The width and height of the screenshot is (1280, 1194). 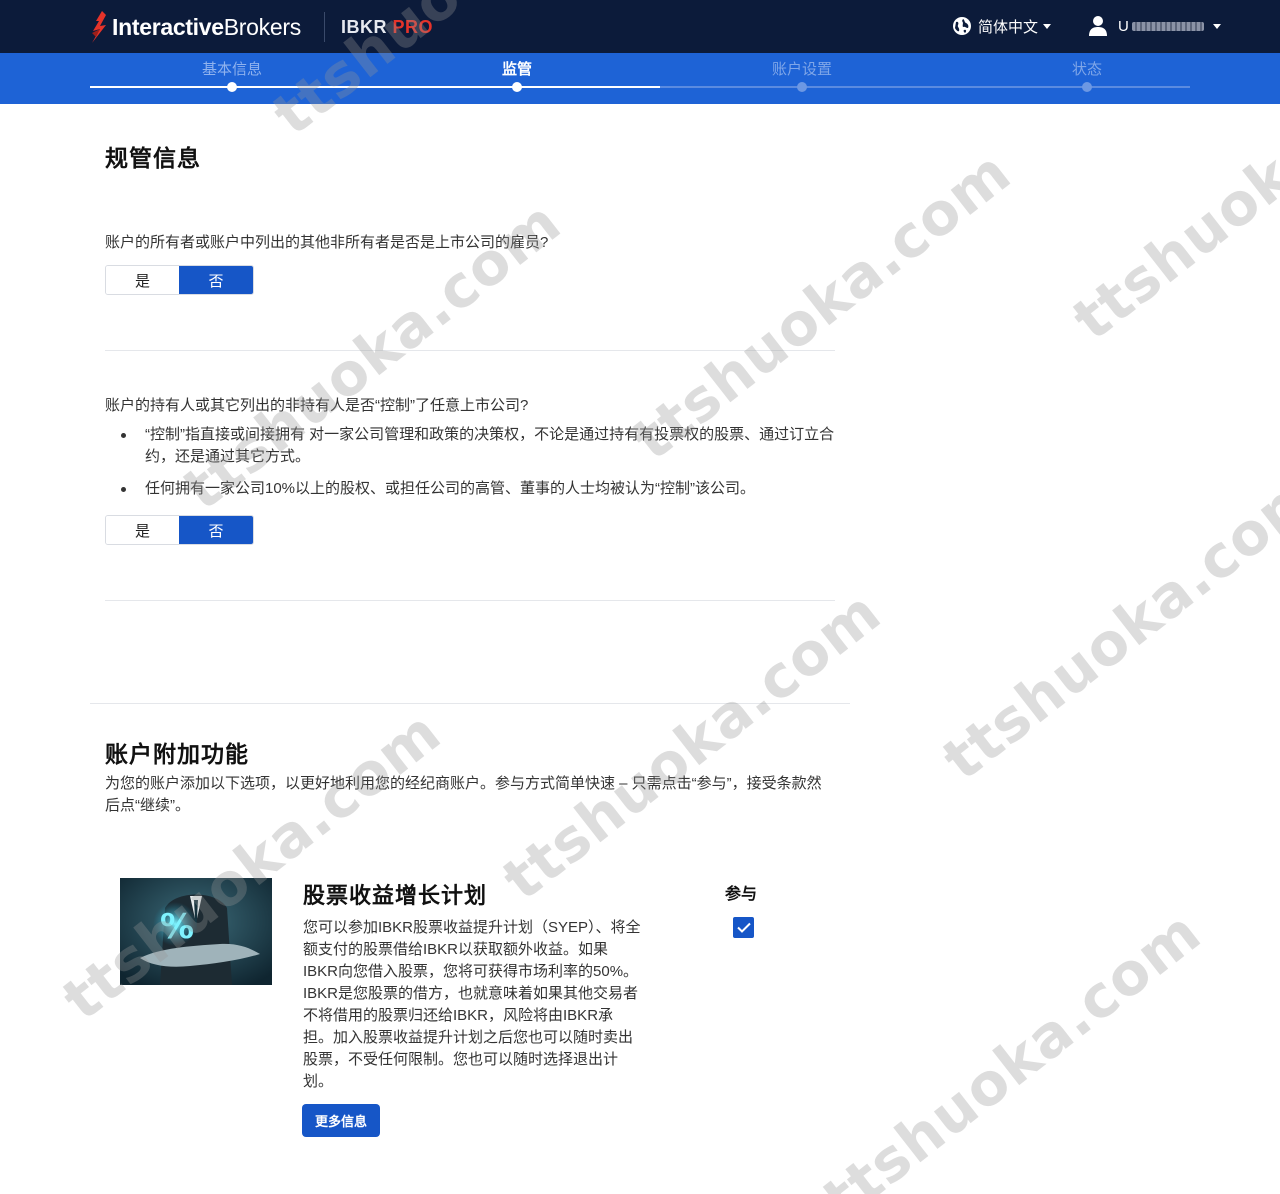 I want to click on brand-logo: InteractiveBrokers, so click(x=195, y=27).